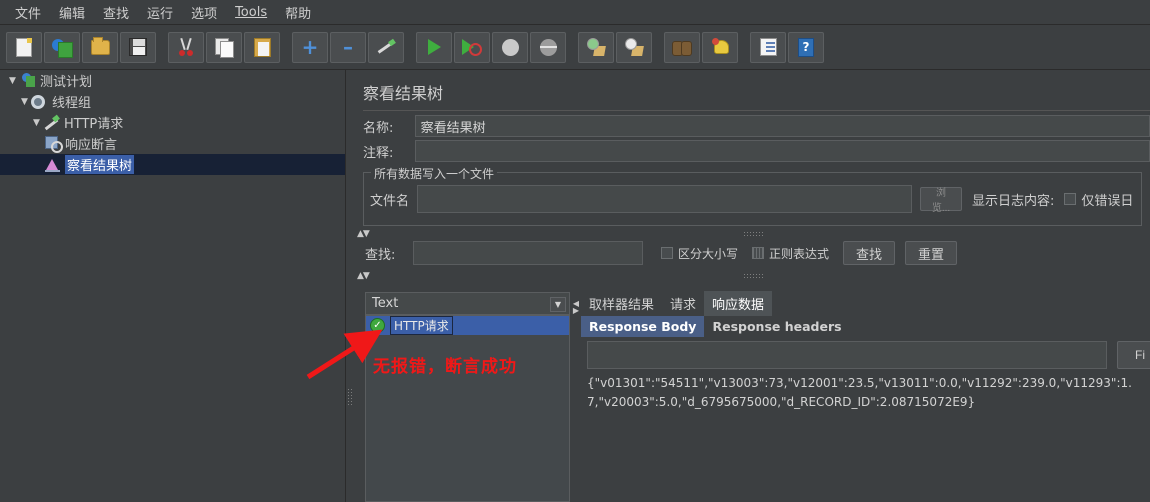  Describe the element at coordinates (204, 12) in the screenshot. I see `menu-item-options: 选项` at that location.